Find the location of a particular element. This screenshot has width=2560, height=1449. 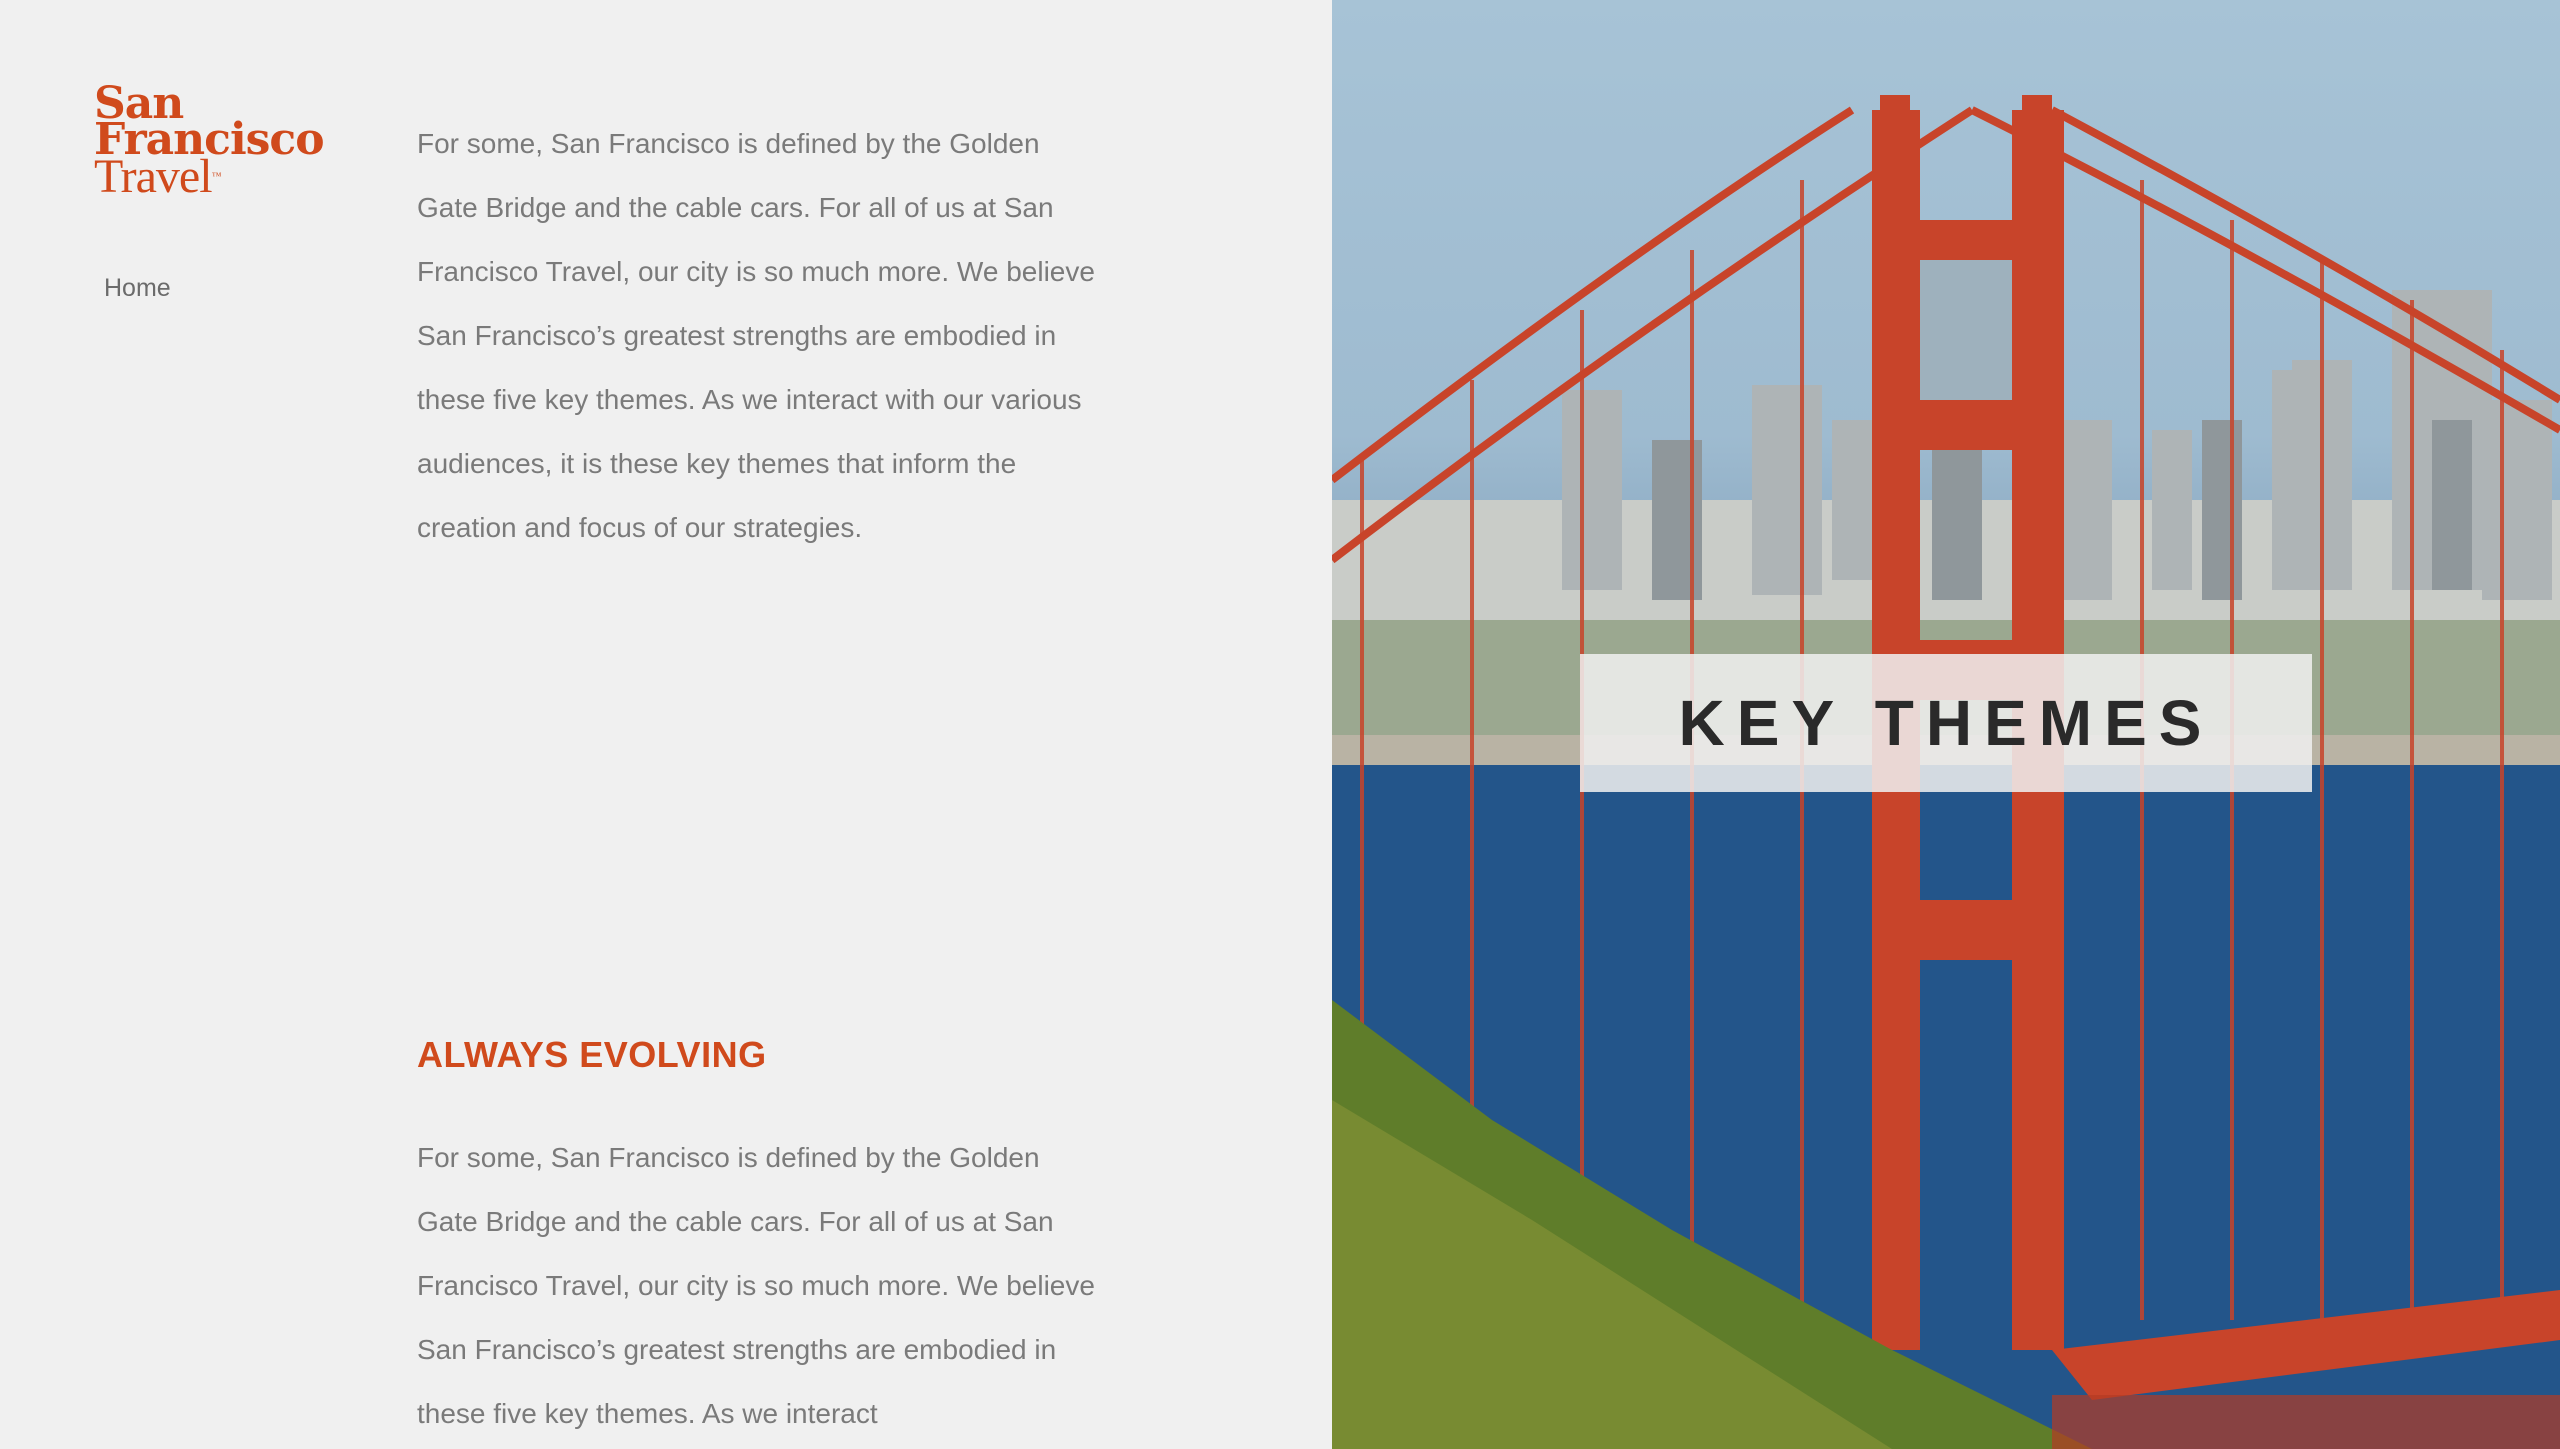

main-nav: Home is located at coordinates (137, 288).